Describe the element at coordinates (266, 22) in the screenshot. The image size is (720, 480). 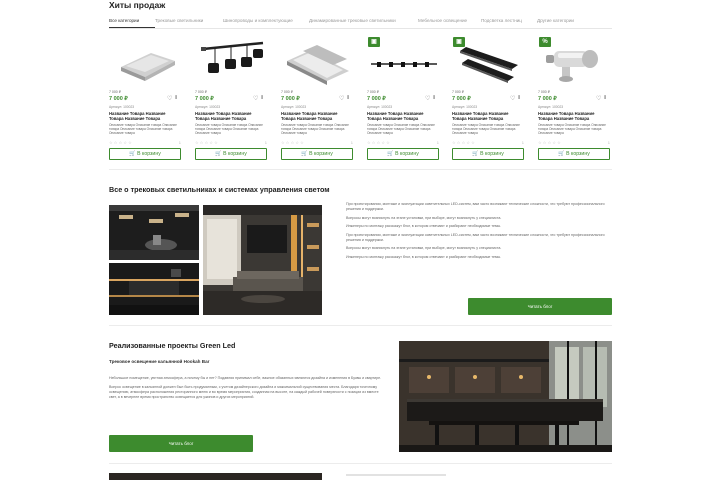
I see `tab-busbars: Шинопроводы и комплектующие` at that location.